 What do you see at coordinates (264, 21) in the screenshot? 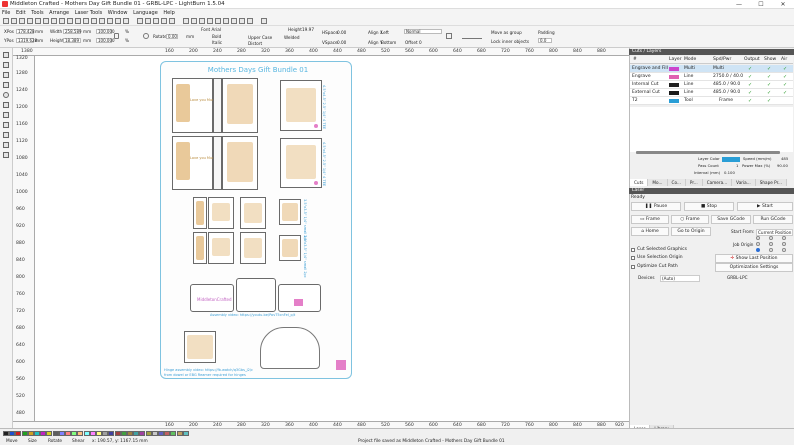
I see `dock-icon` at bounding box center [264, 21].